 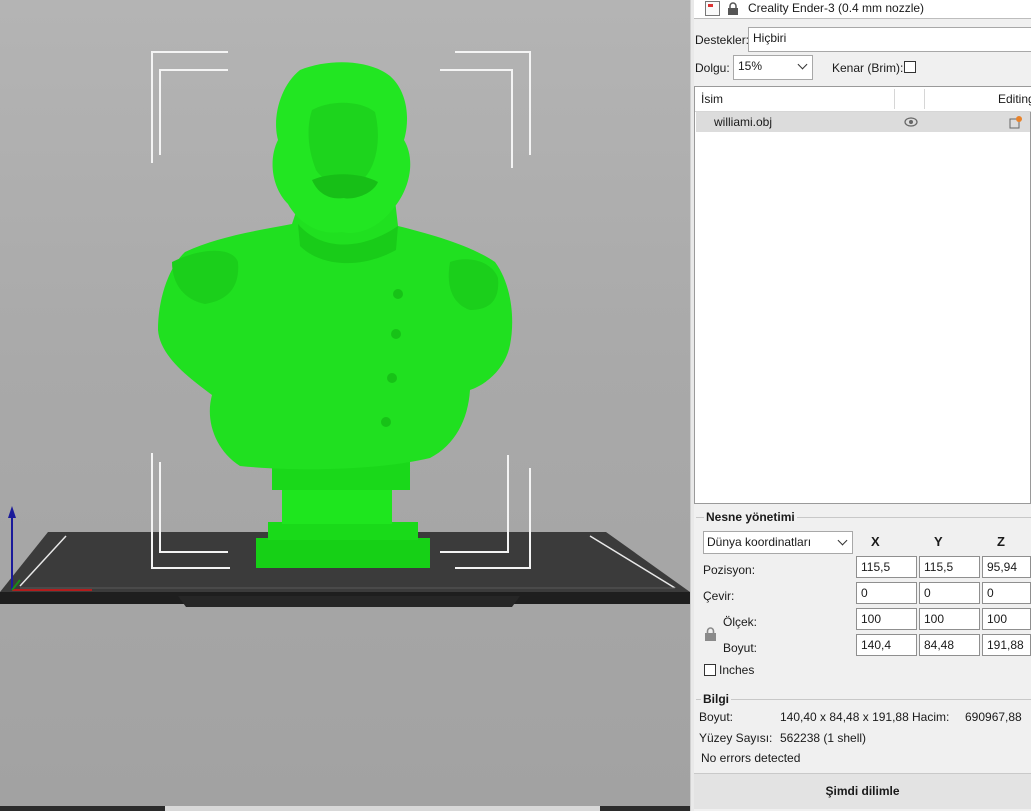 I want to click on eye-icon, so click(x=911, y=122).